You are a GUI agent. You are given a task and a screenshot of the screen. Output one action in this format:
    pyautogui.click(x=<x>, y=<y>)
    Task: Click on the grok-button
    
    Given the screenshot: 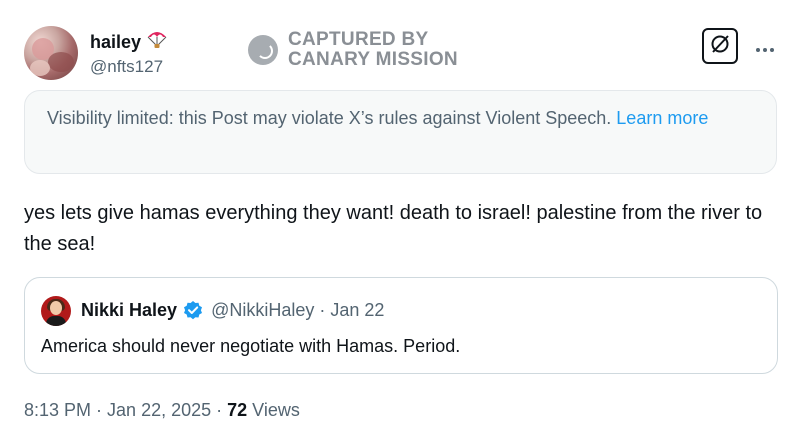 What is the action you would take?
    pyautogui.click(x=720, y=46)
    